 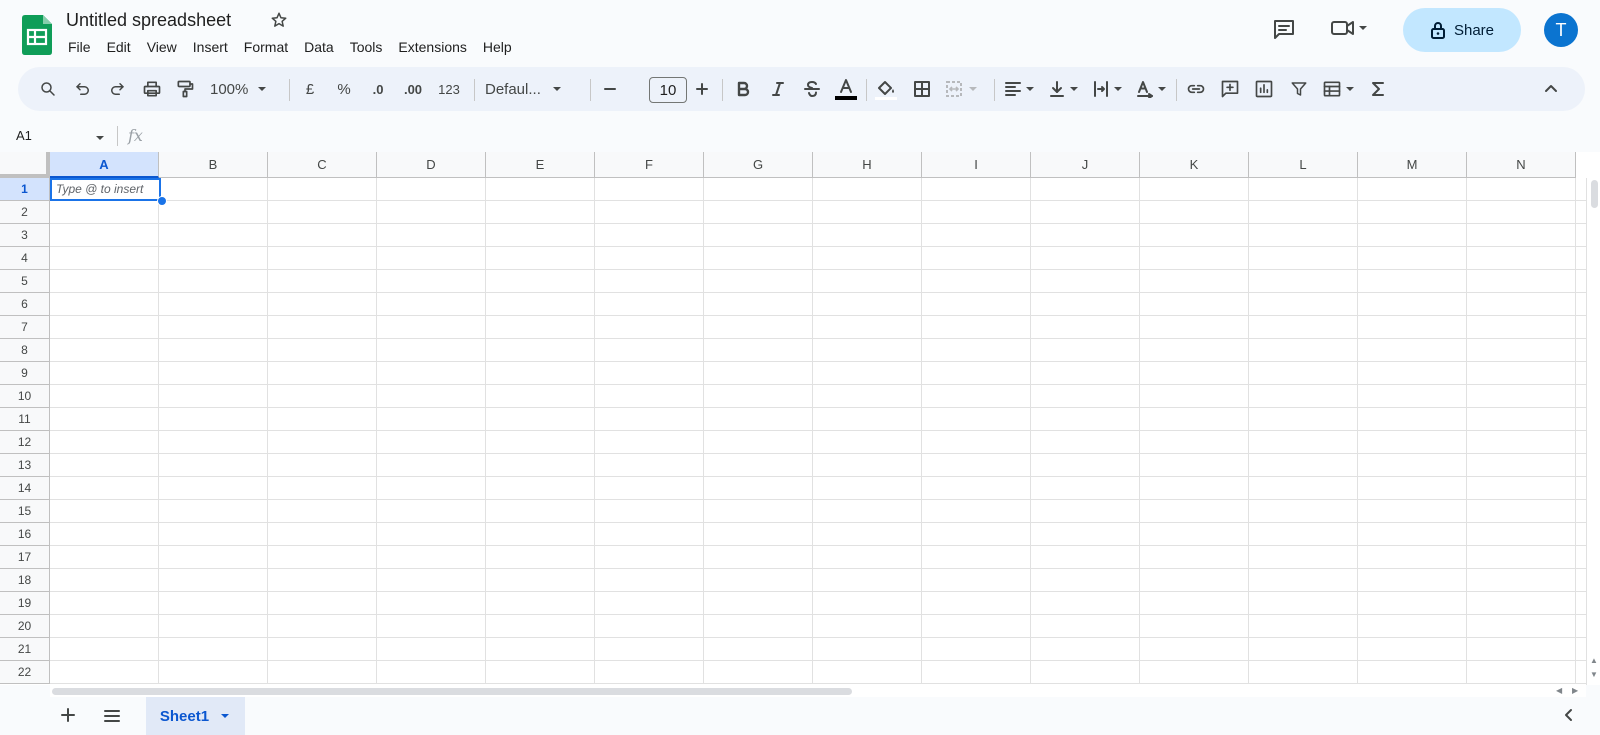 What do you see at coordinates (1569, 717) in the screenshot?
I see `chevron-left-icon` at bounding box center [1569, 717].